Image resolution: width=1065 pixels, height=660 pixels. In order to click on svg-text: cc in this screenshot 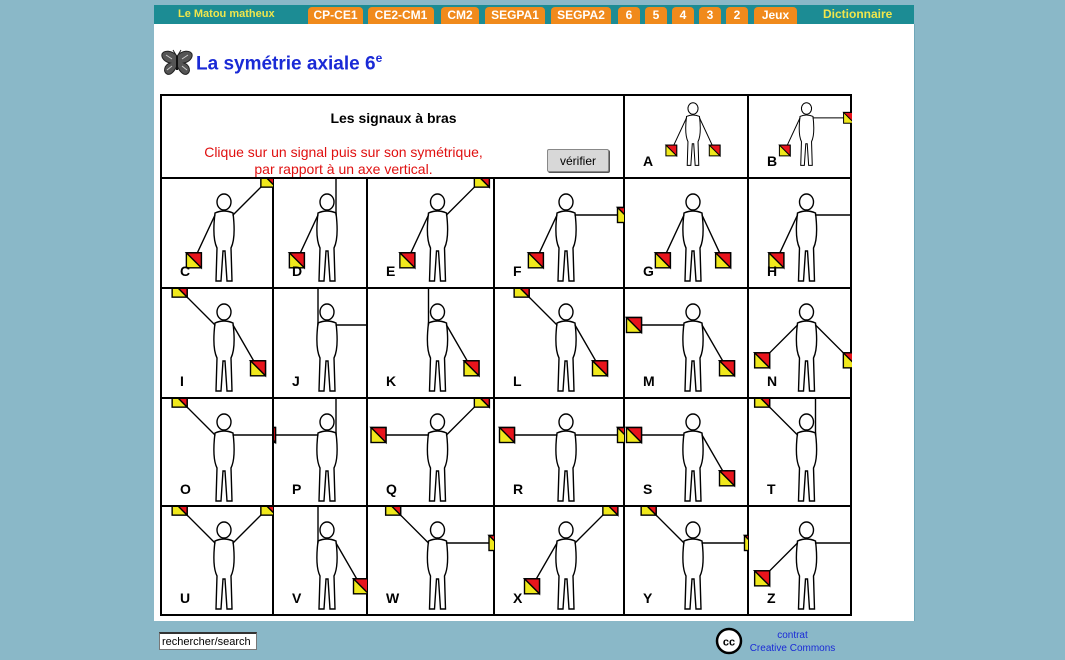, I will do `click(729, 643)`.